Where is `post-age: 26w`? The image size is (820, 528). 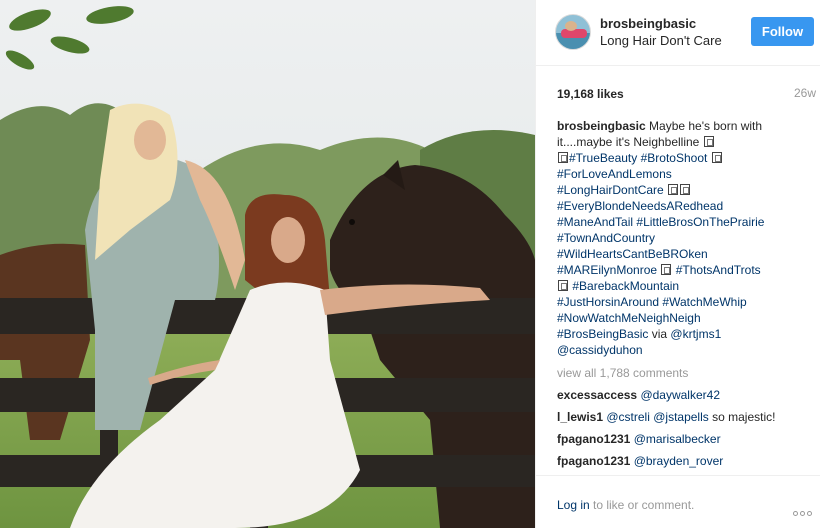
post-age: 26w is located at coordinates (805, 93).